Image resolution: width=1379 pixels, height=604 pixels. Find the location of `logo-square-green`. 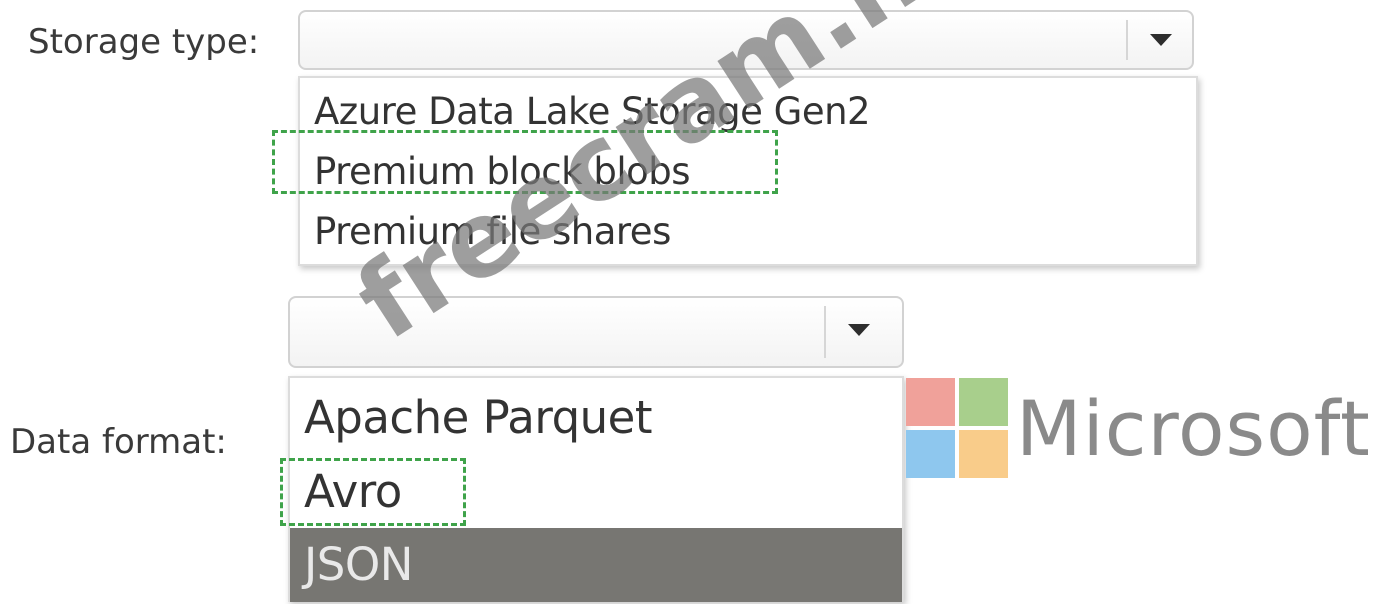

logo-square-green is located at coordinates (983, 402).